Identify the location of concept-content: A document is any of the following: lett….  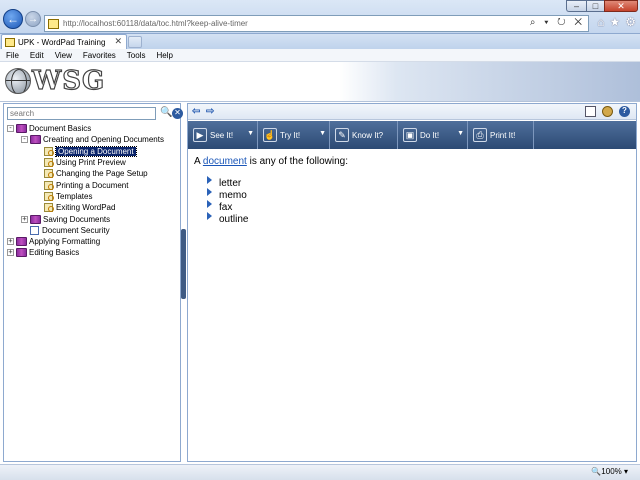
(409, 190).